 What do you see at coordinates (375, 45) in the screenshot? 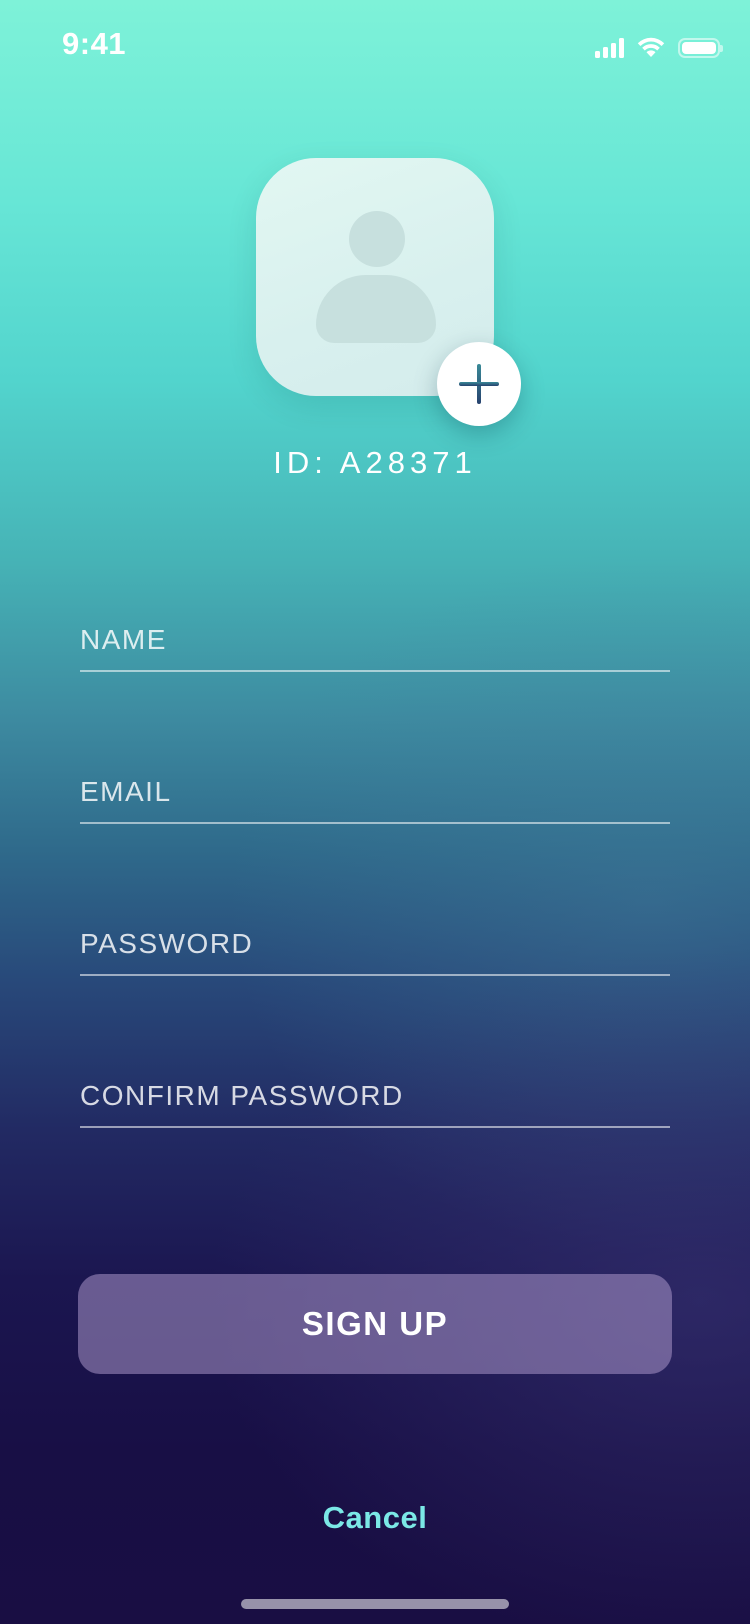
I see `status-bar: 9:41` at bounding box center [375, 45].